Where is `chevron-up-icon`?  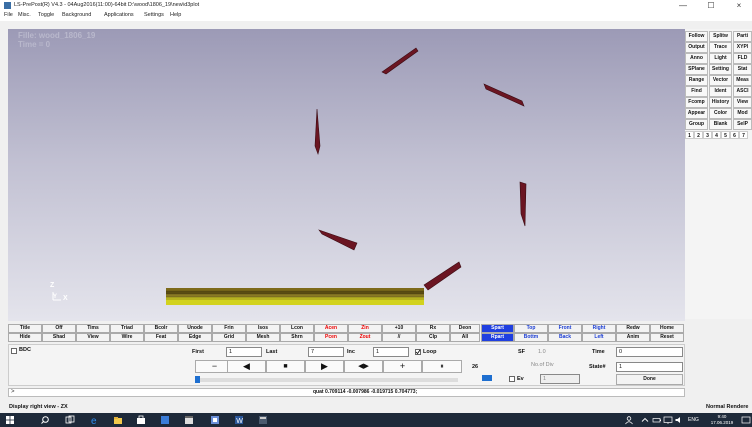 chevron-up-icon is located at coordinates (645, 420).